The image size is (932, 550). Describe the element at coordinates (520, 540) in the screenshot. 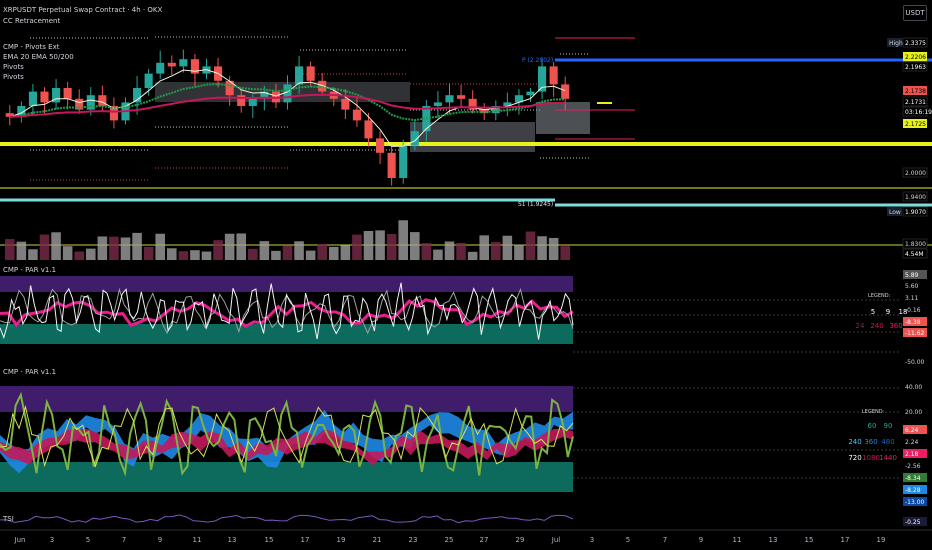

I see `time-axis-label: 29` at that location.